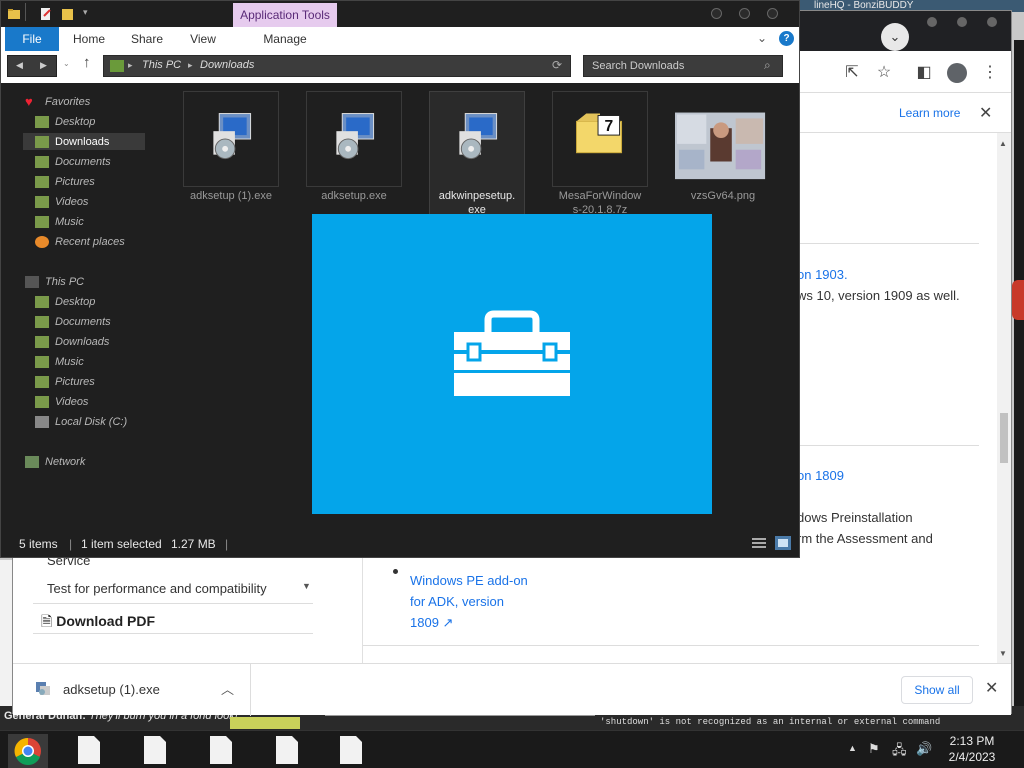 The width and height of the screenshot is (1024, 768). I want to click on network-tray-icon: 🖧, so click(899, 752).